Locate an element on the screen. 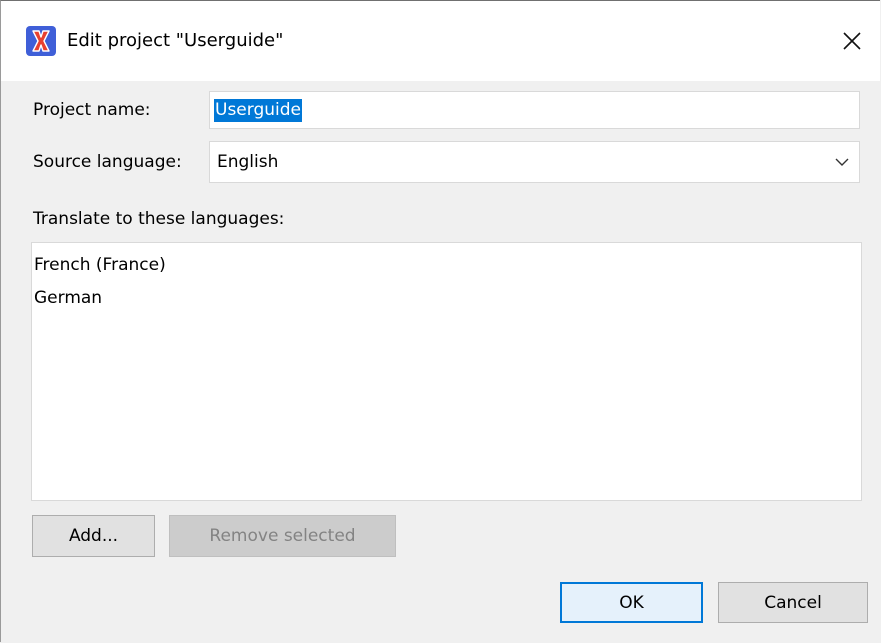  close-icon is located at coordinates (852, 41).